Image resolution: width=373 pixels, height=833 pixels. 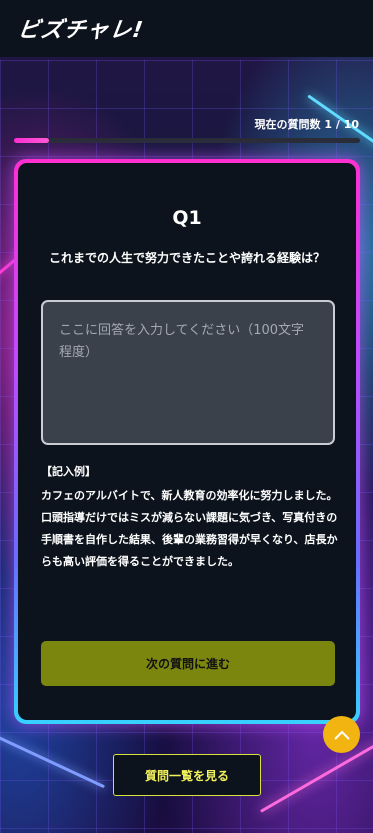 I want to click on chevron-up-icon, so click(x=341, y=735).